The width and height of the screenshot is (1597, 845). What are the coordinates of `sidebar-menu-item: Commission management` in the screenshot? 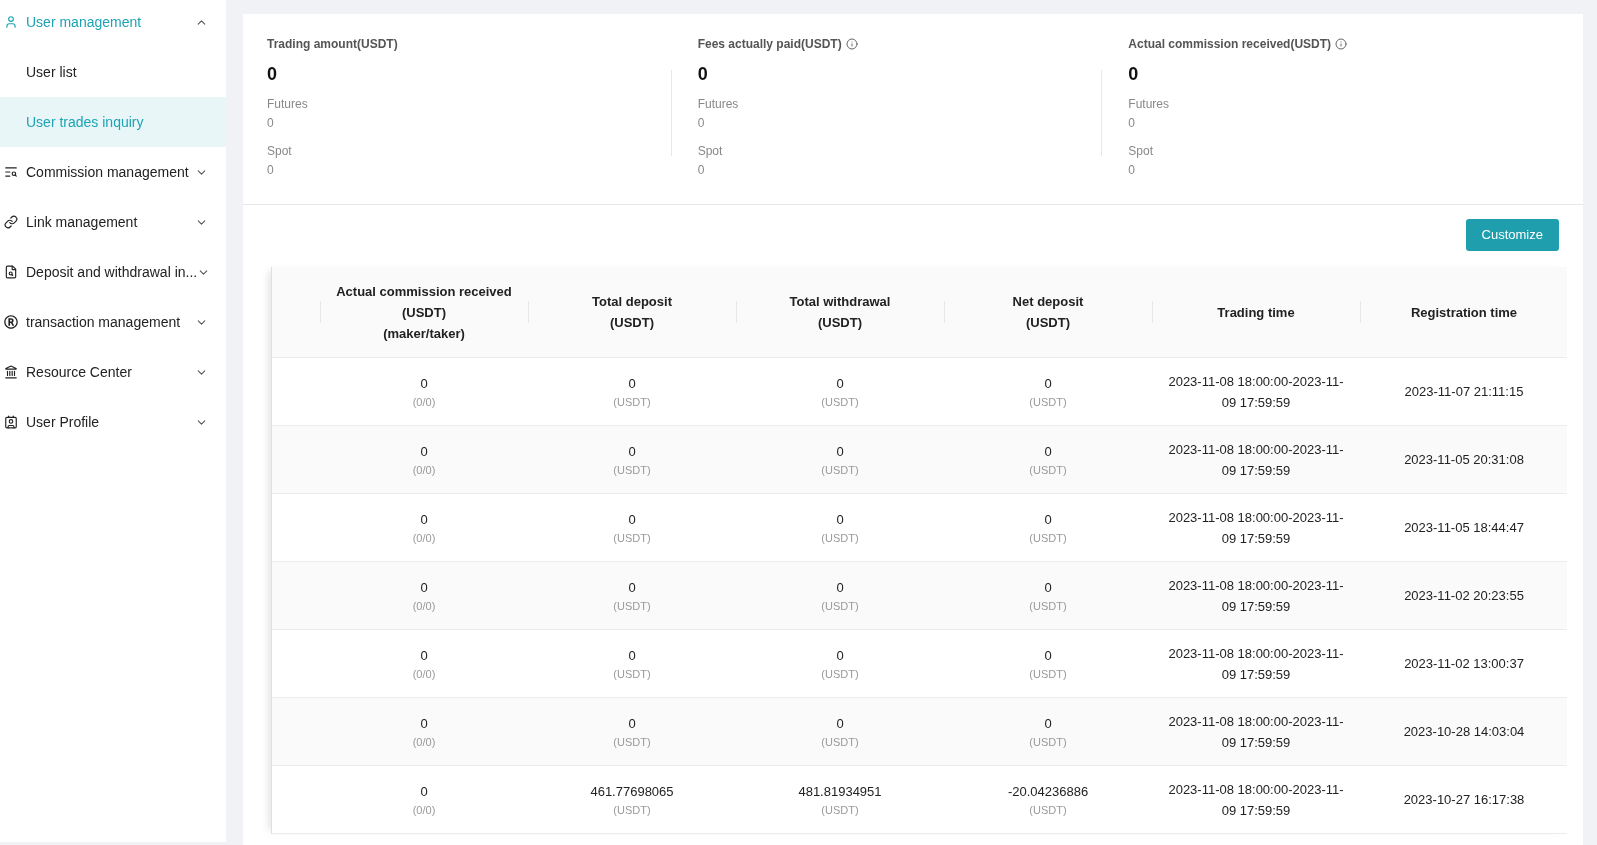 It's located at (113, 172).